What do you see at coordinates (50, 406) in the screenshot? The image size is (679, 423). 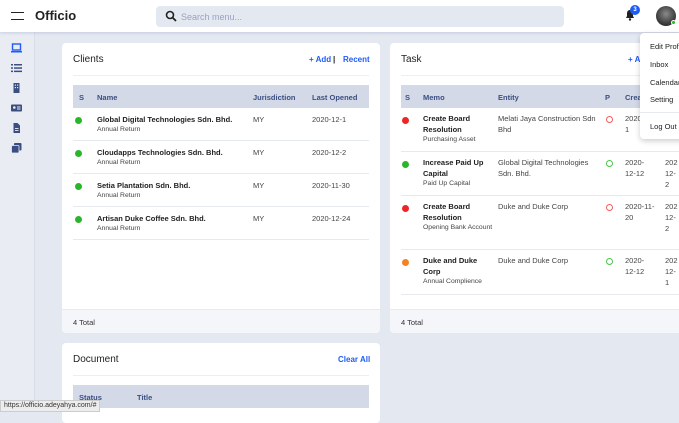 I see `status-bar-url: https://officio.adeyahya.com/#` at bounding box center [50, 406].